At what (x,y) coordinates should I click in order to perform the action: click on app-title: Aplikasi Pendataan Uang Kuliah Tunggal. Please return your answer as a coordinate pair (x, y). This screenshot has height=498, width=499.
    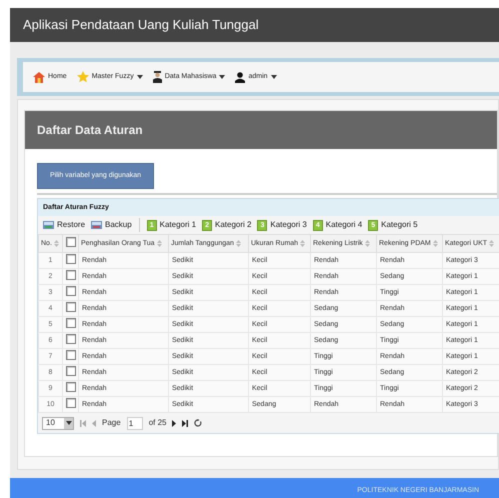
    Looking at the image, I should click on (141, 25).